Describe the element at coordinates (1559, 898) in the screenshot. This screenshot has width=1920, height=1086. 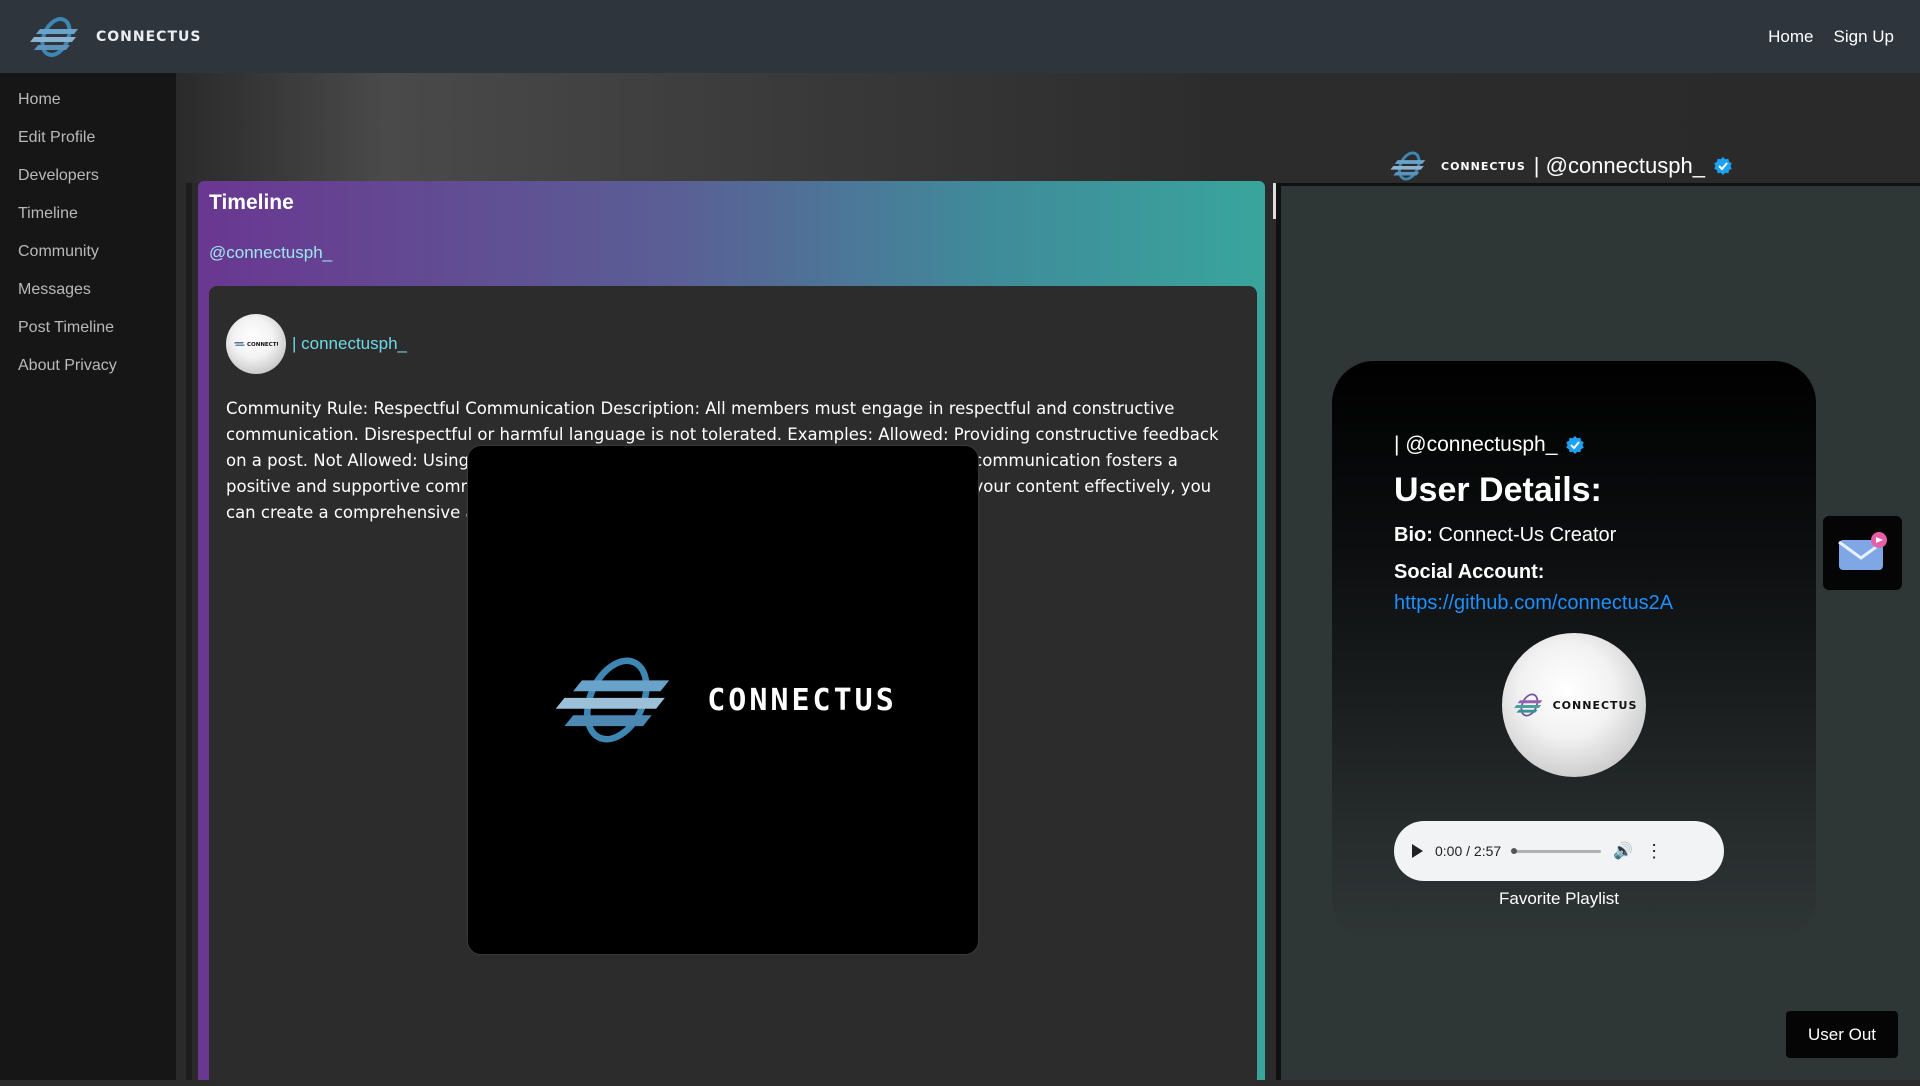
I see `playlist-label: Favorite Playlist` at that location.